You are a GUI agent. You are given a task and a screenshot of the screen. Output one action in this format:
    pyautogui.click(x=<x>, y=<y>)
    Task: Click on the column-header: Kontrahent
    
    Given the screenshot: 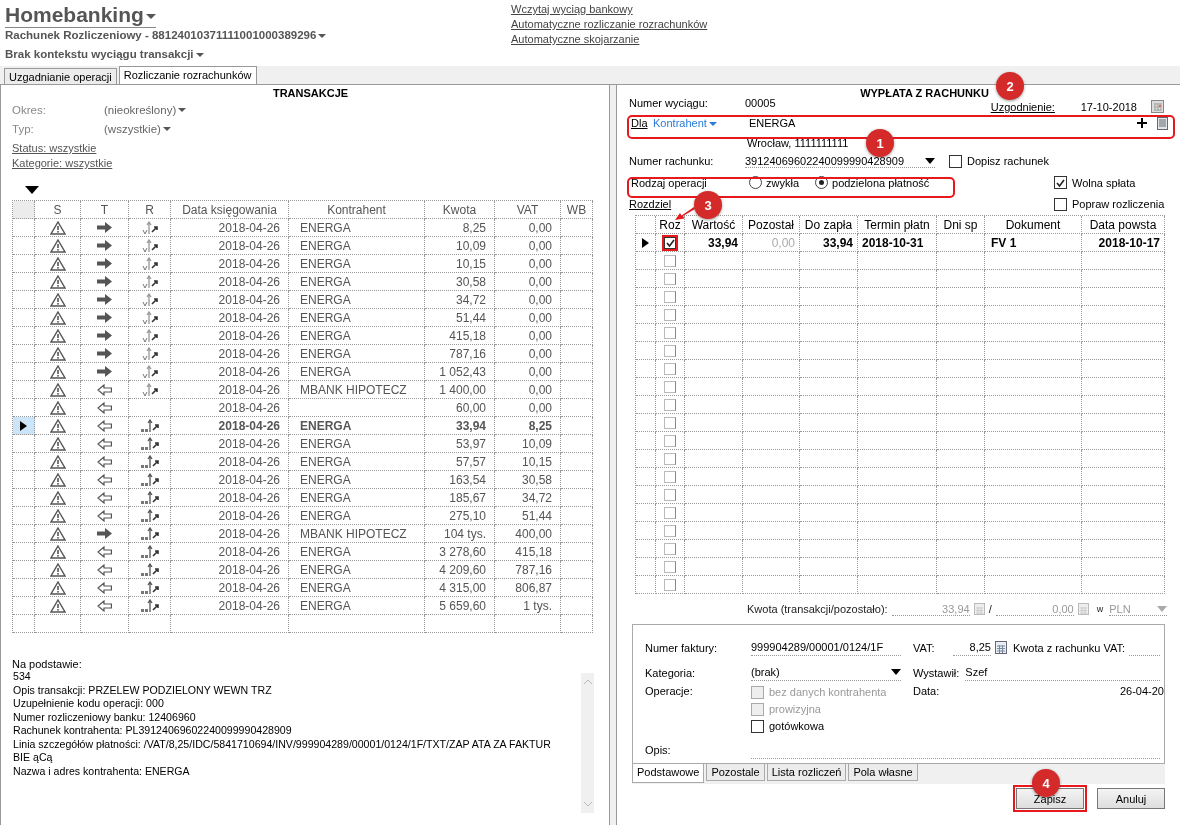 What is the action you would take?
    pyautogui.click(x=357, y=210)
    